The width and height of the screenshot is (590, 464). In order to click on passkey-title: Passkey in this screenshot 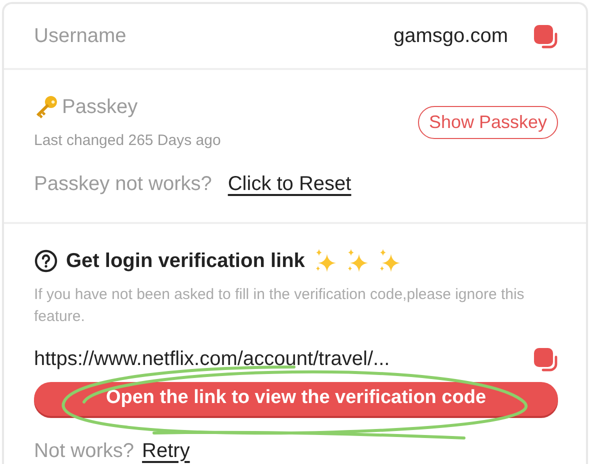, I will do `click(100, 107)`.